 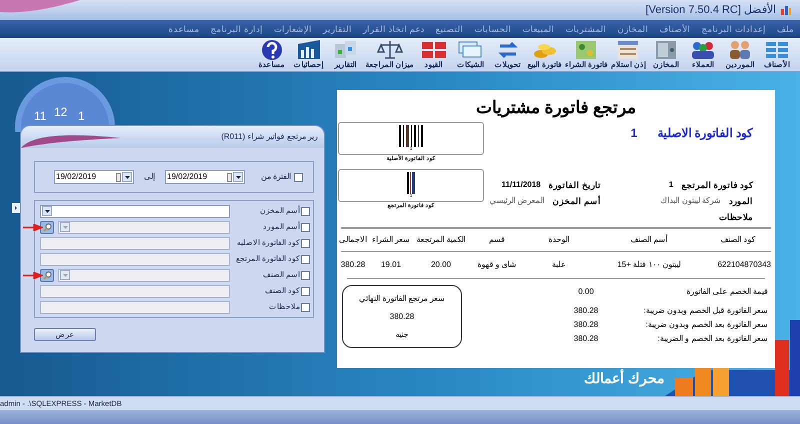 What do you see at coordinates (40, 116) in the screenshot?
I see `clock-number: 11` at bounding box center [40, 116].